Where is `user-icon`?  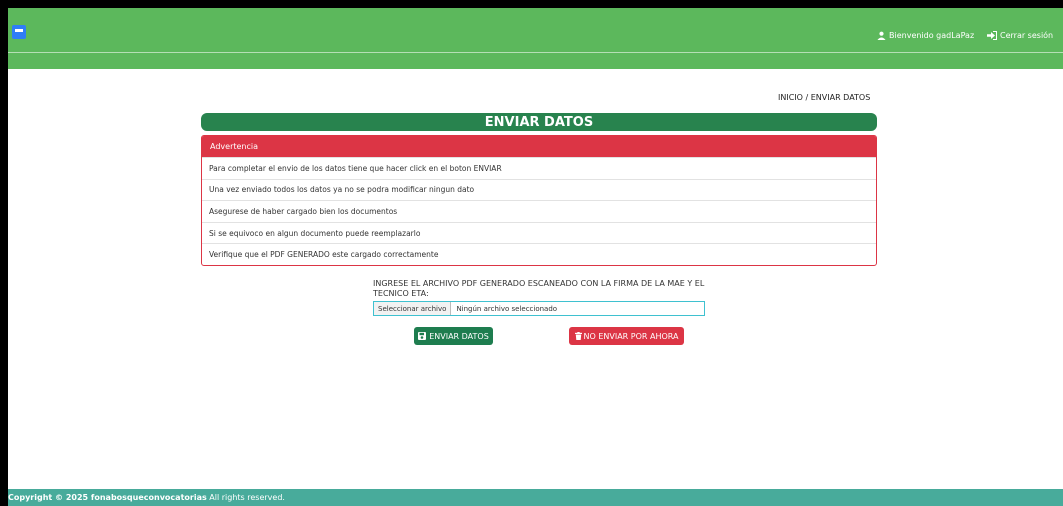 user-icon is located at coordinates (881, 35).